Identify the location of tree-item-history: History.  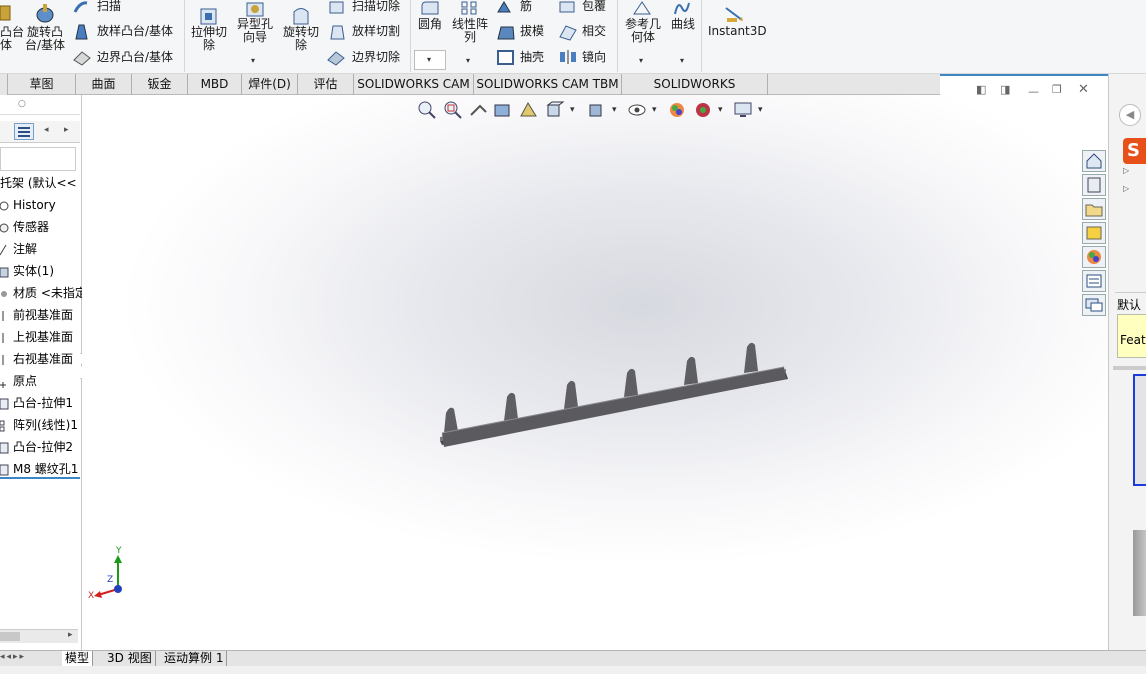
(28, 205).